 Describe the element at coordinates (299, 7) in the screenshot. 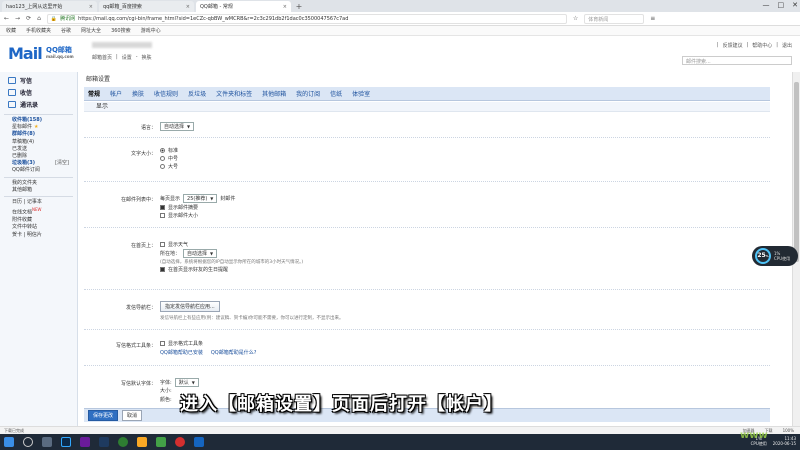

I see `new-tab-button: +` at that location.